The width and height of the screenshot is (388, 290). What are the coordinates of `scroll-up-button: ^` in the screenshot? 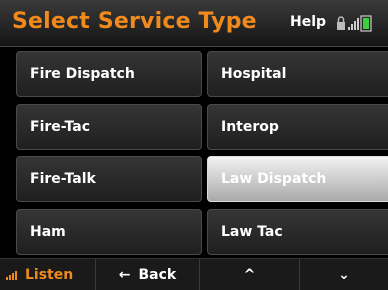 It's located at (250, 274).